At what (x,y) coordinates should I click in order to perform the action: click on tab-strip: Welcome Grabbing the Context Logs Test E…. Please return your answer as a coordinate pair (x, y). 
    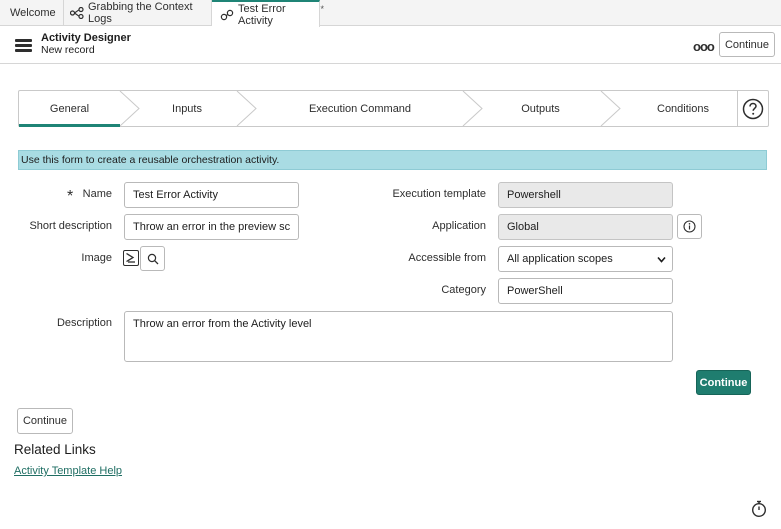
    Looking at the image, I should click on (390, 13).